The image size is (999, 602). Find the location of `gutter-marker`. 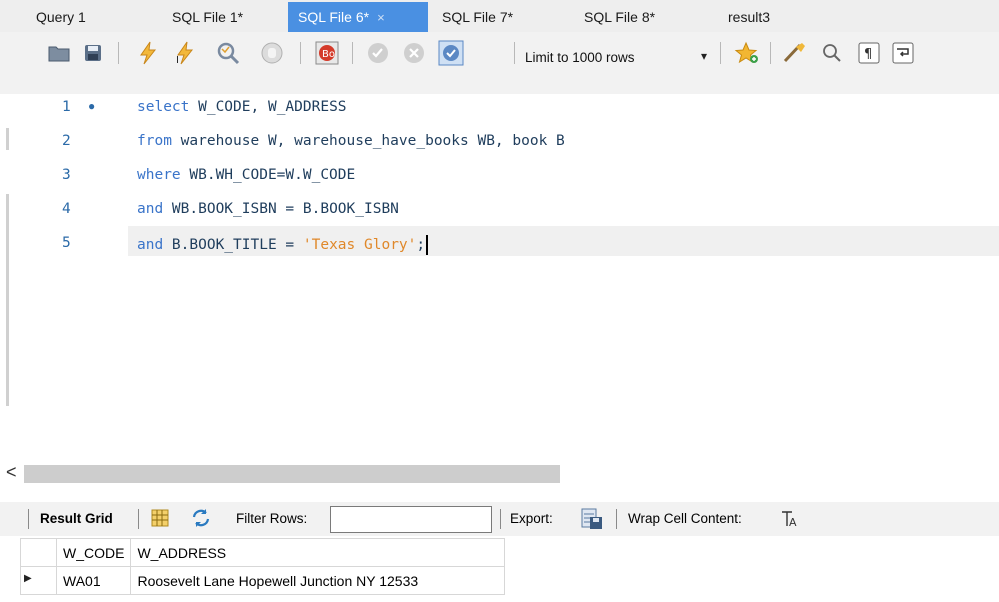

gutter-marker is located at coordinates (7, 300).